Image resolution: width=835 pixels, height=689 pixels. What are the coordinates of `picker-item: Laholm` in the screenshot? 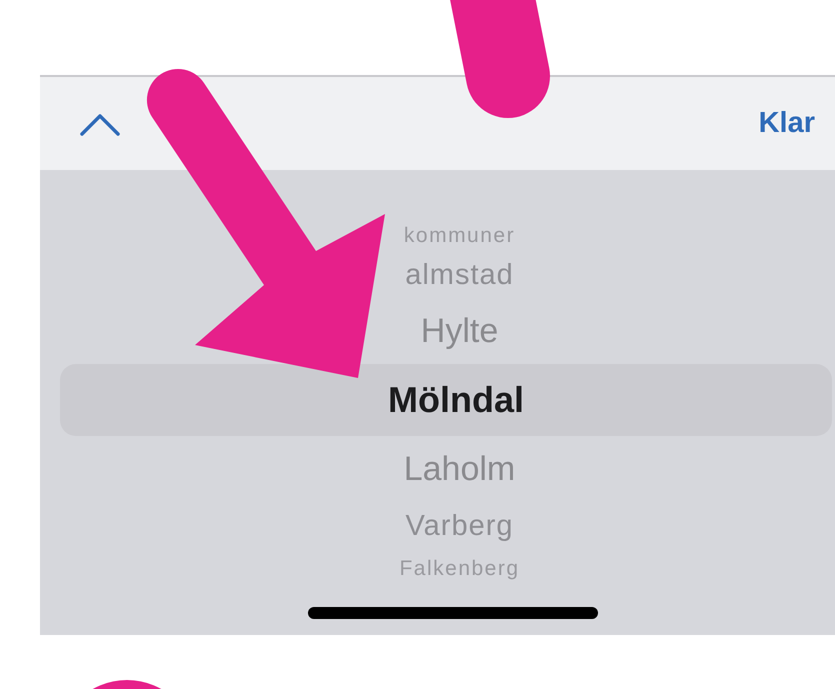 It's located at (437, 469).